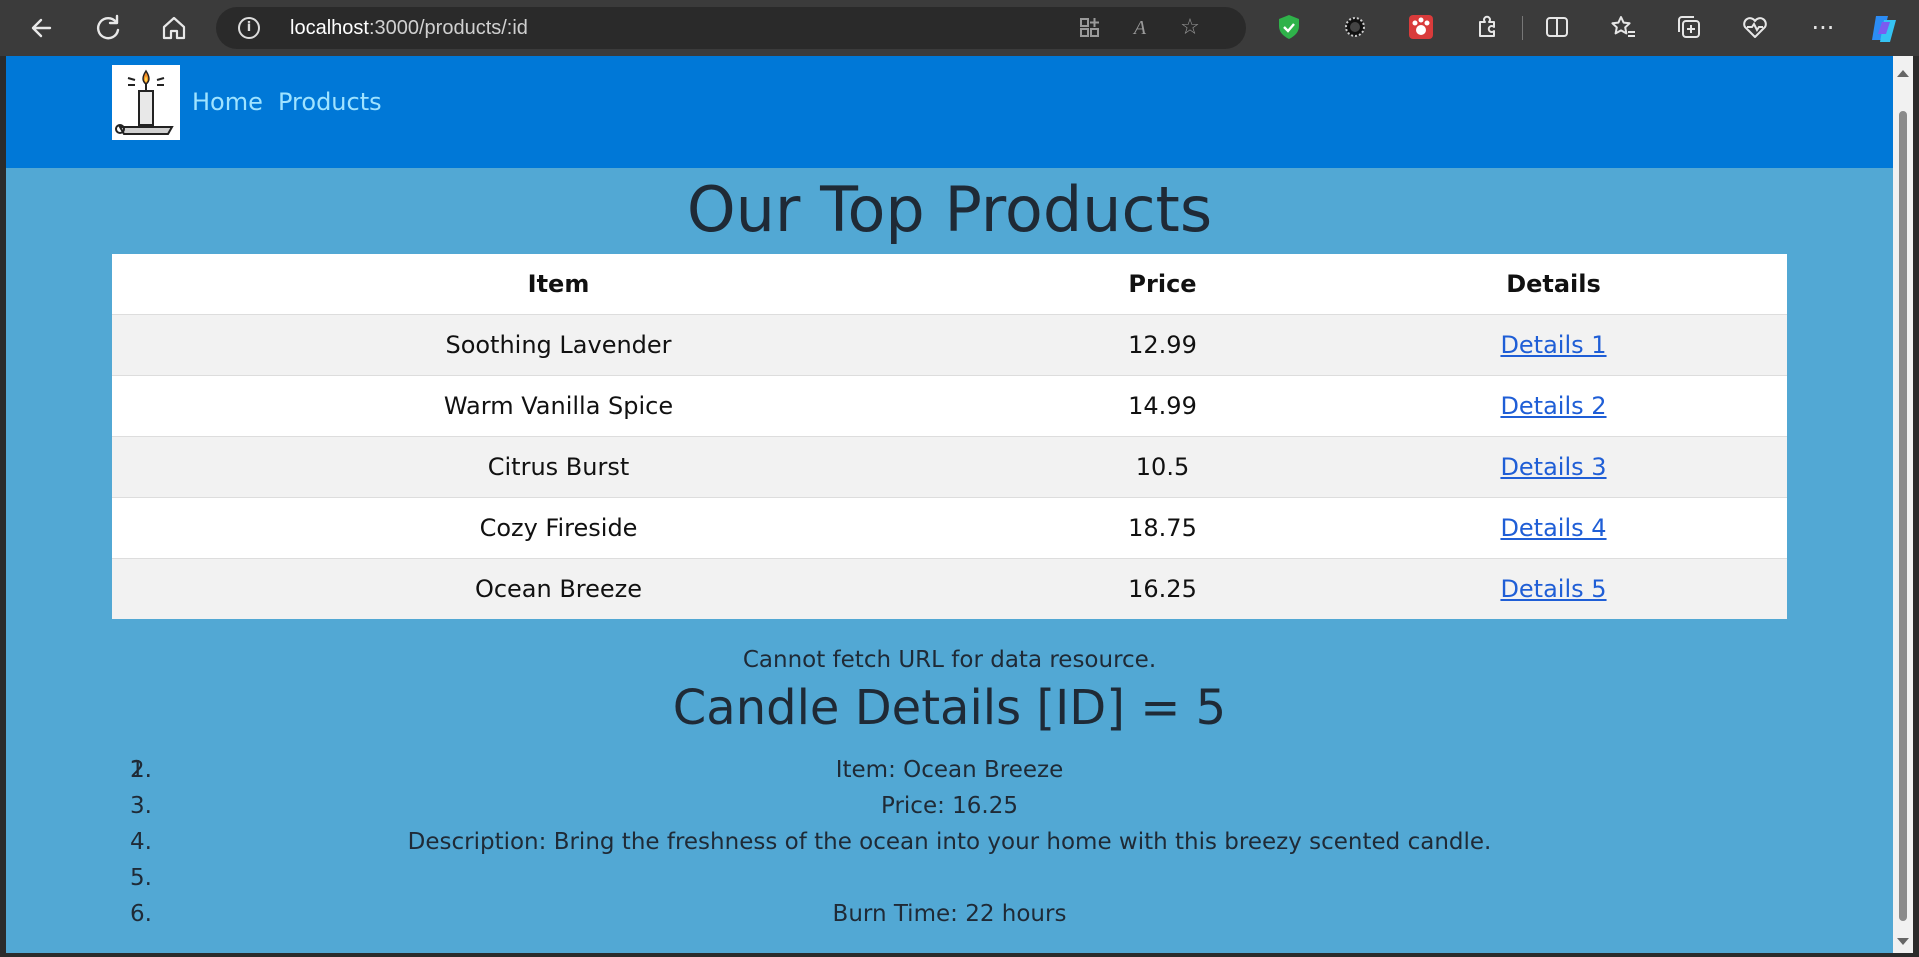 This screenshot has width=1919, height=957. Describe the element at coordinates (558, 406) in the screenshot. I see `cell-item: Warm Vanilla Spice` at that location.